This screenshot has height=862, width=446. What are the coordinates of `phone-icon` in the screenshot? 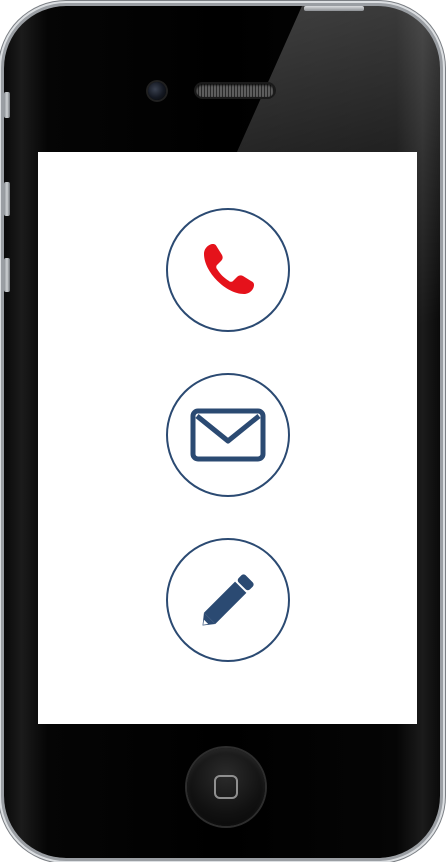 It's located at (228, 270).